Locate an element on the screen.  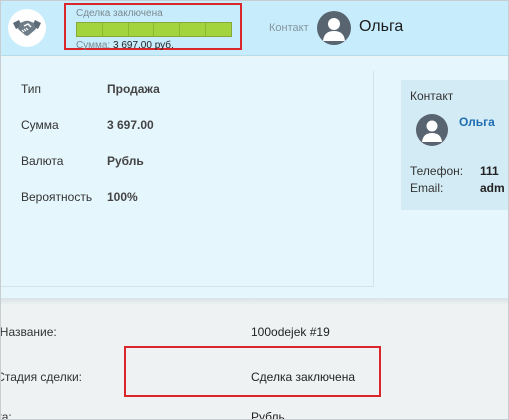
contact-phone-label: Телефон: is located at coordinates (437, 171).